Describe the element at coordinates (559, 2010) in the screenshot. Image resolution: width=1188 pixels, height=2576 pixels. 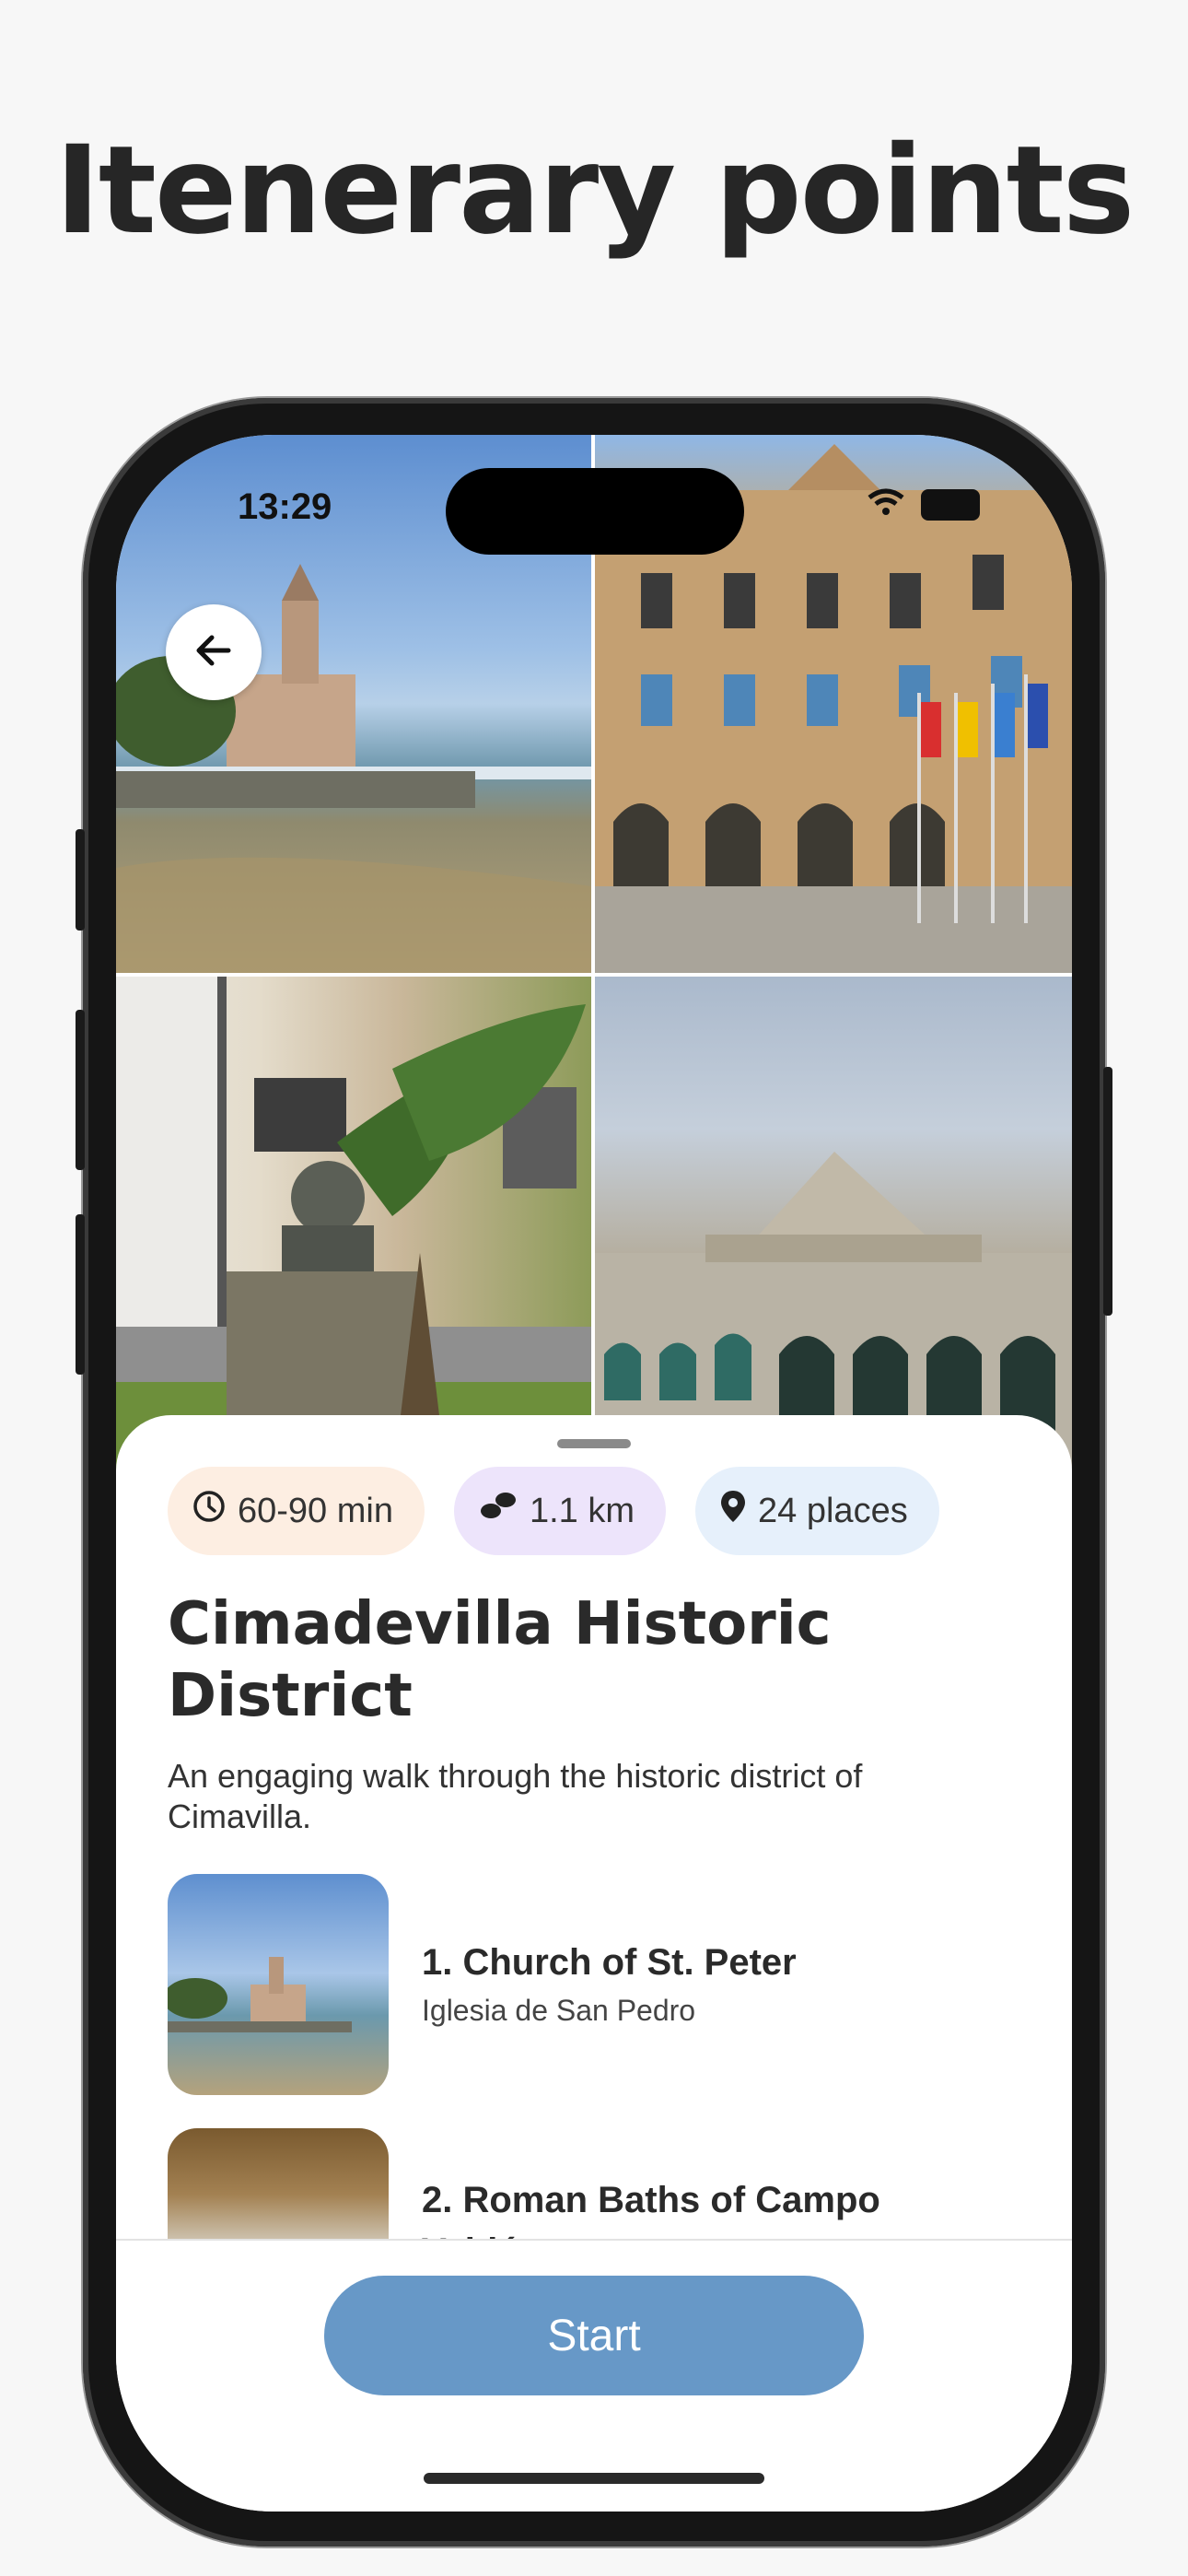
I see `point-subtitle: Iglesia de San Pedro` at that location.